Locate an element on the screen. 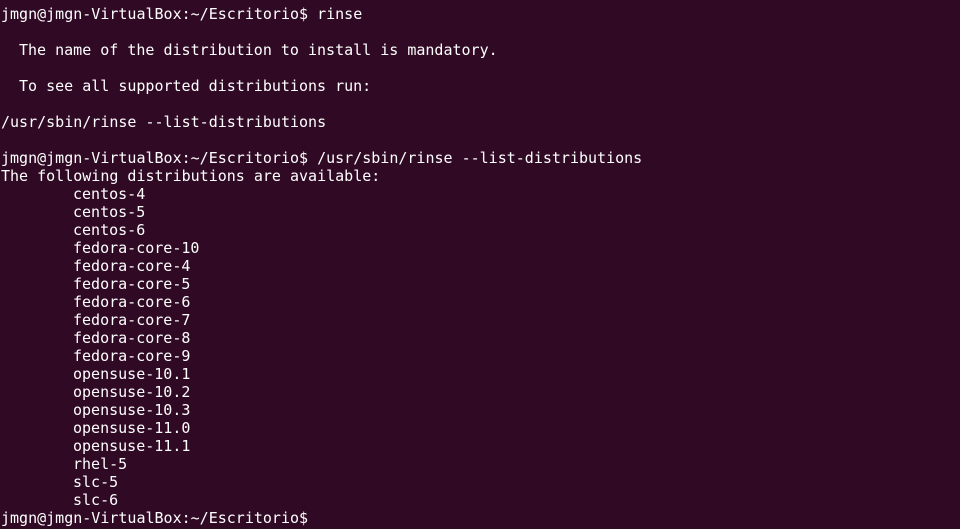 This screenshot has height=529, width=960. distribution-item: fedora-core-10 is located at coordinates (136, 248).